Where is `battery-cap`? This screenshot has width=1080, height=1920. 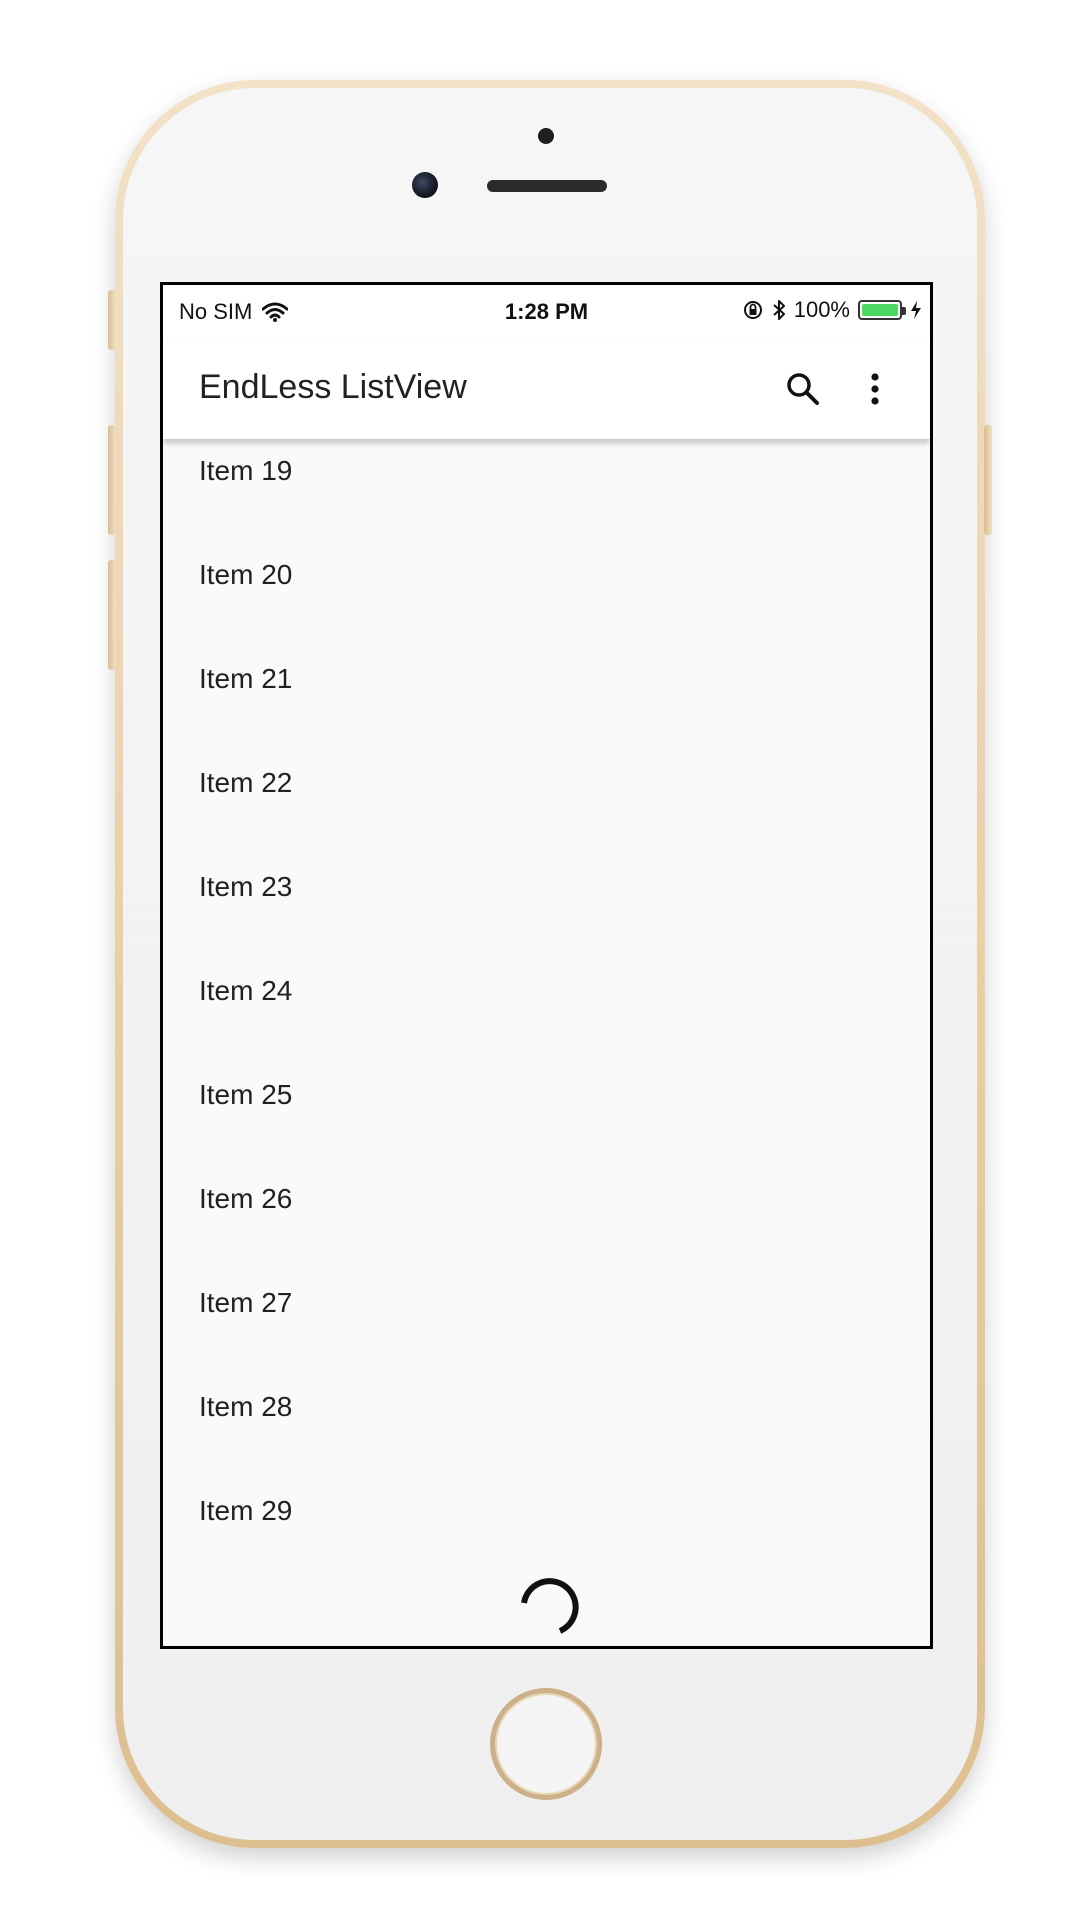 battery-cap is located at coordinates (904, 311).